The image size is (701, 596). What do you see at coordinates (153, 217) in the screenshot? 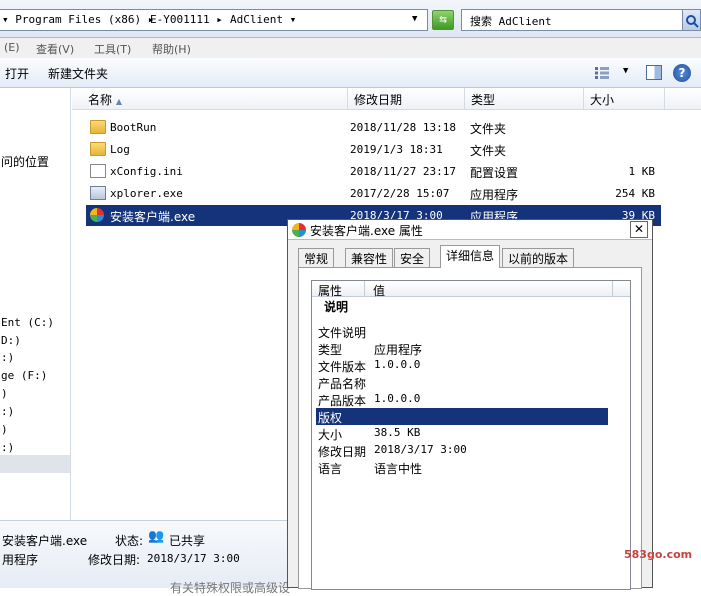
I see `file-name: 安装客户端.exe` at bounding box center [153, 217].